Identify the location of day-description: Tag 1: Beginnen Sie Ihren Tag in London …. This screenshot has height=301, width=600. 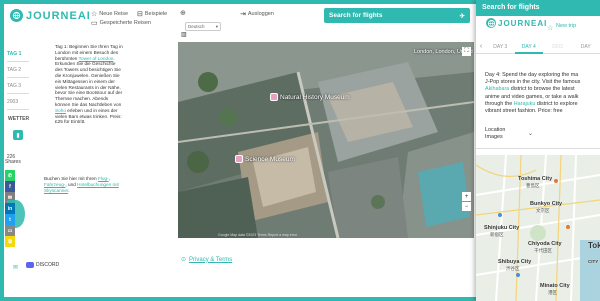
(89, 84).